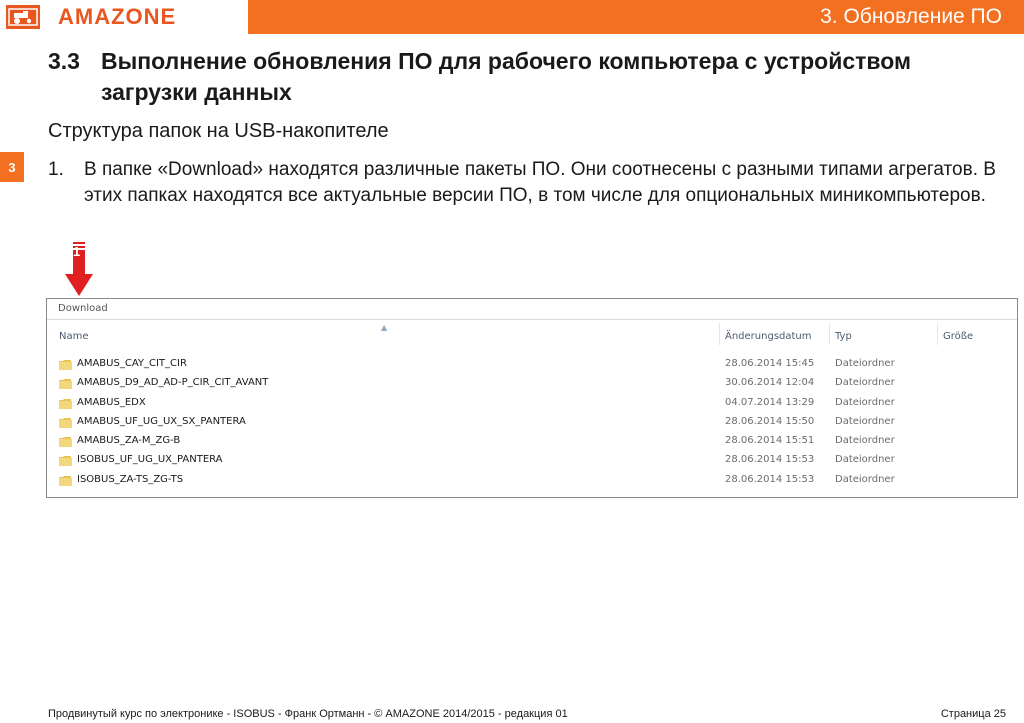 The width and height of the screenshot is (1024, 723). Describe the element at coordinates (132, 363) in the screenshot. I see `folder-name: AMABUS_CAY_CIT_CIR` at that location.